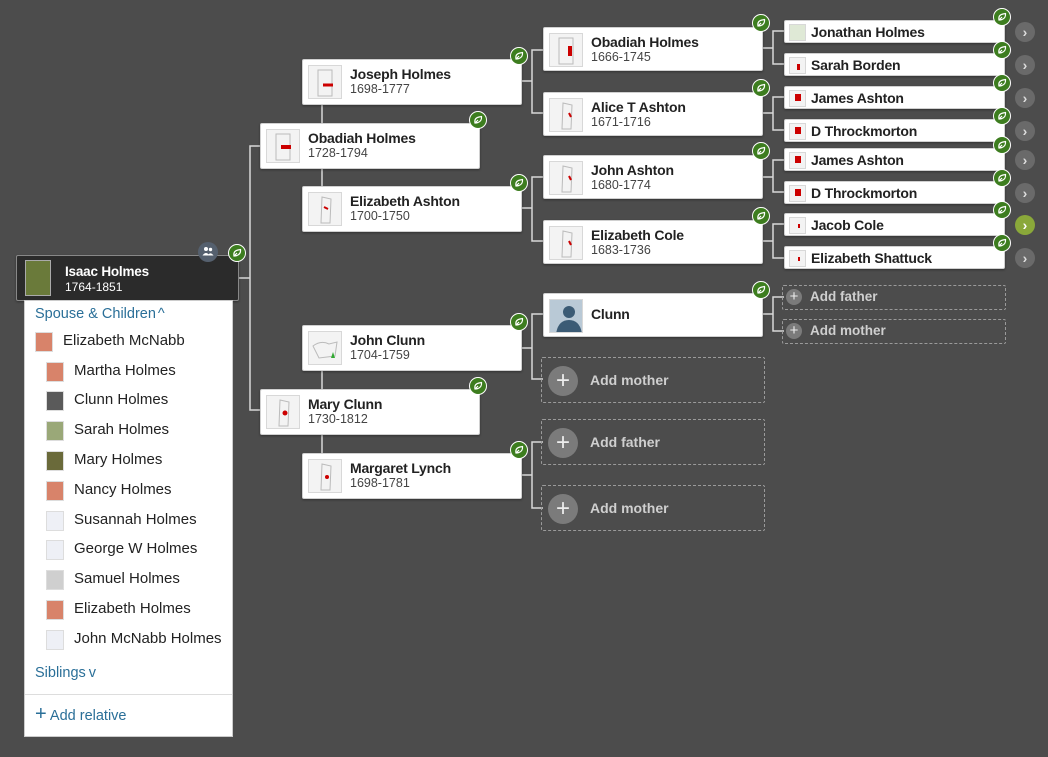 The image size is (1048, 757). I want to click on add-relative-label: Add relative, so click(88, 716).